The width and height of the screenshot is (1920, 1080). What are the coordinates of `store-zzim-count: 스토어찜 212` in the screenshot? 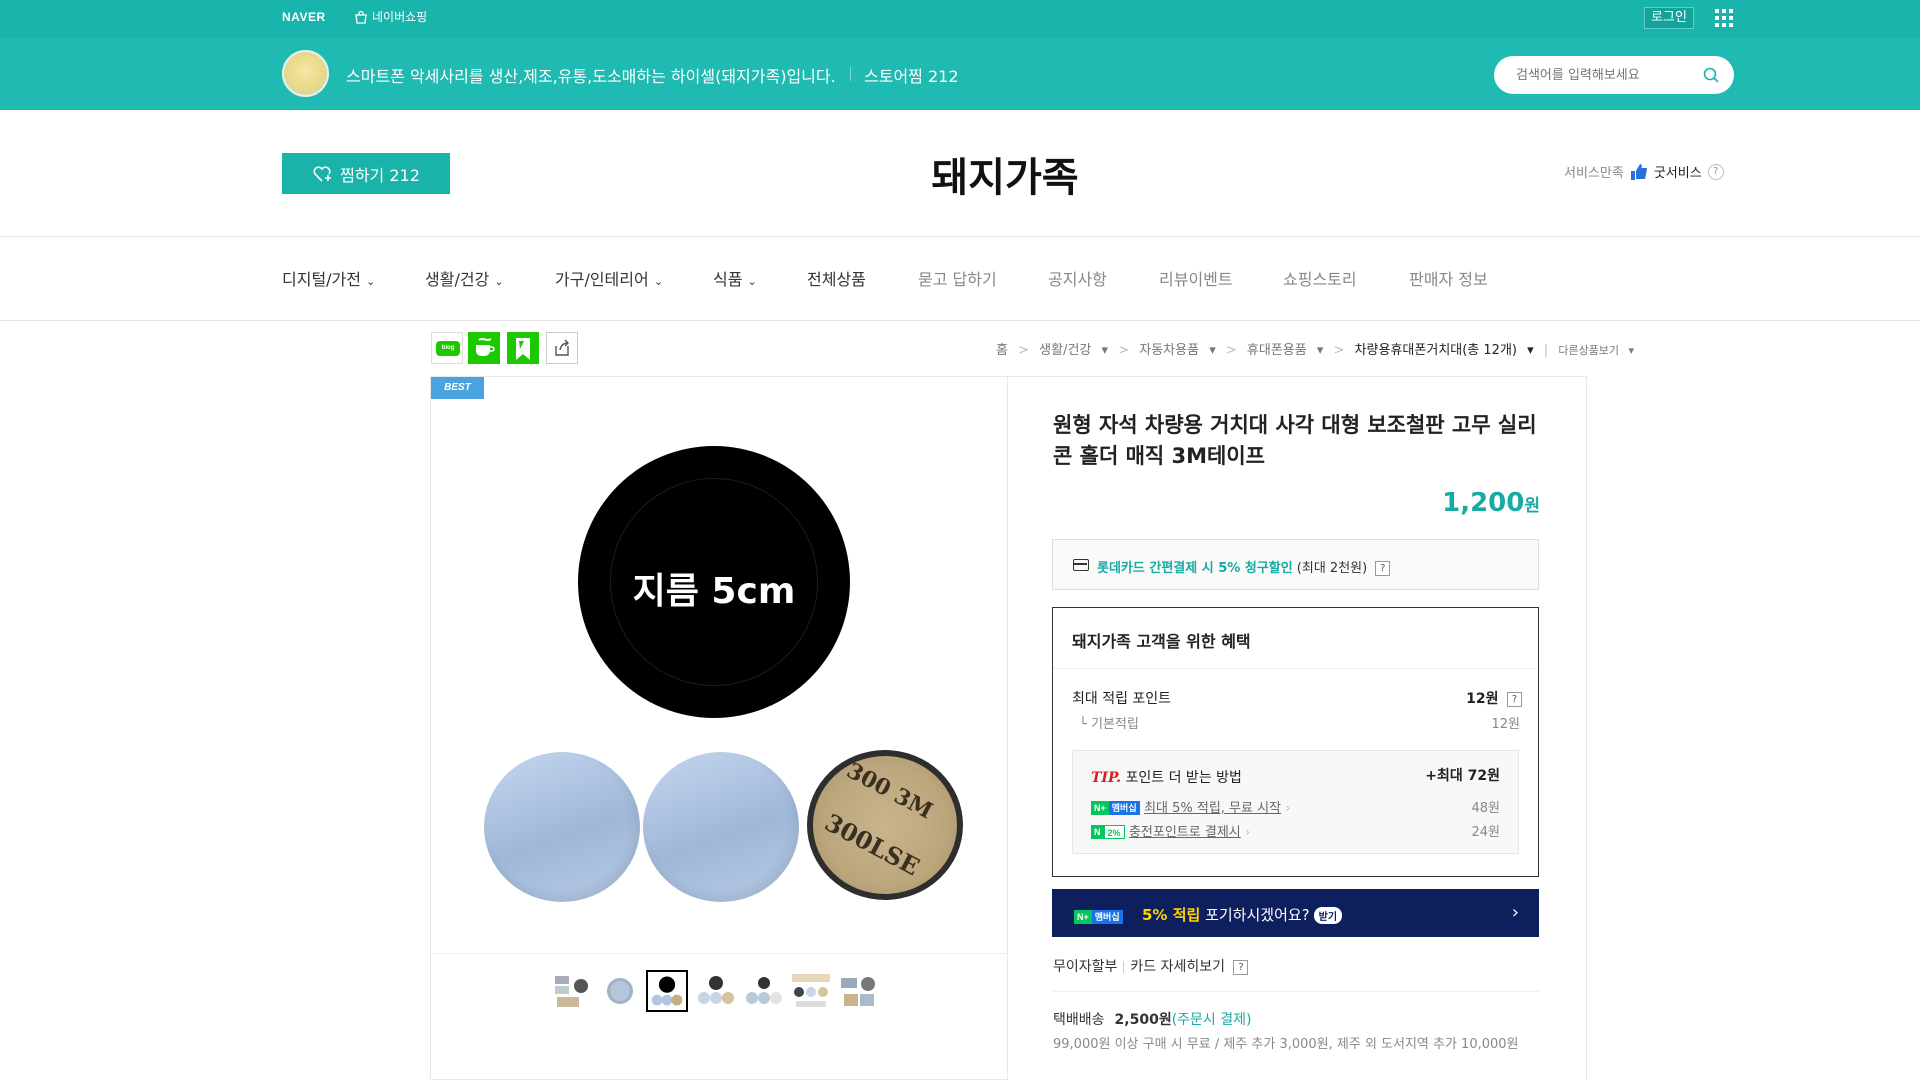 It's located at (911, 76).